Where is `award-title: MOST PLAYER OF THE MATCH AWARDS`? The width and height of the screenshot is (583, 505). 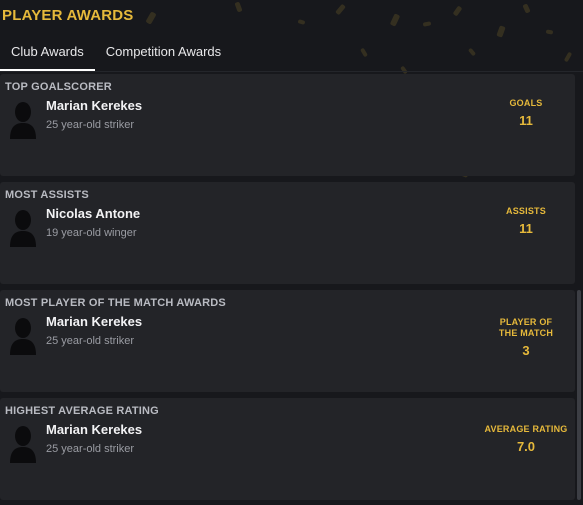
award-title: MOST PLAYER OF THE MATCH AWARDS is located at coordinates (115, 303).